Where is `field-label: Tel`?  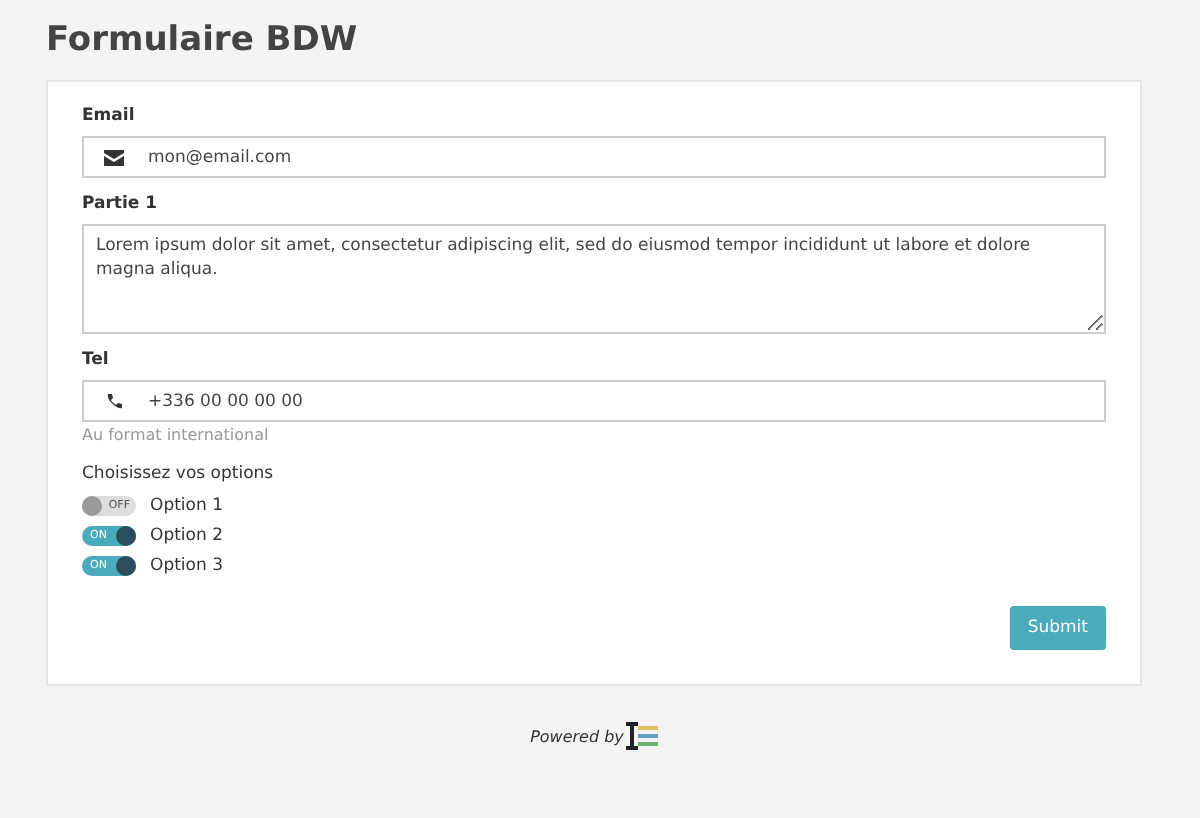 field-label: Tel is located at coordinates (96, 360).